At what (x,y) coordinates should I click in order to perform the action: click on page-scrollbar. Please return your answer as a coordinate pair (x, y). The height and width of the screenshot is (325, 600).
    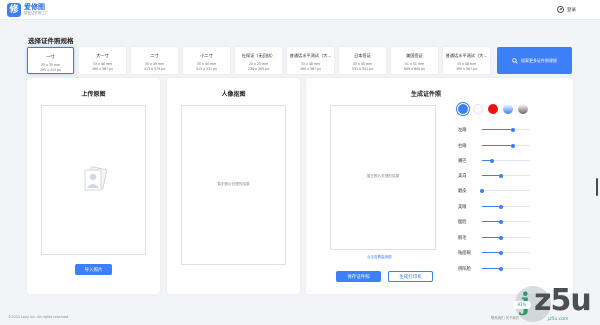
    Looking at the image, I should click on (597, 187).